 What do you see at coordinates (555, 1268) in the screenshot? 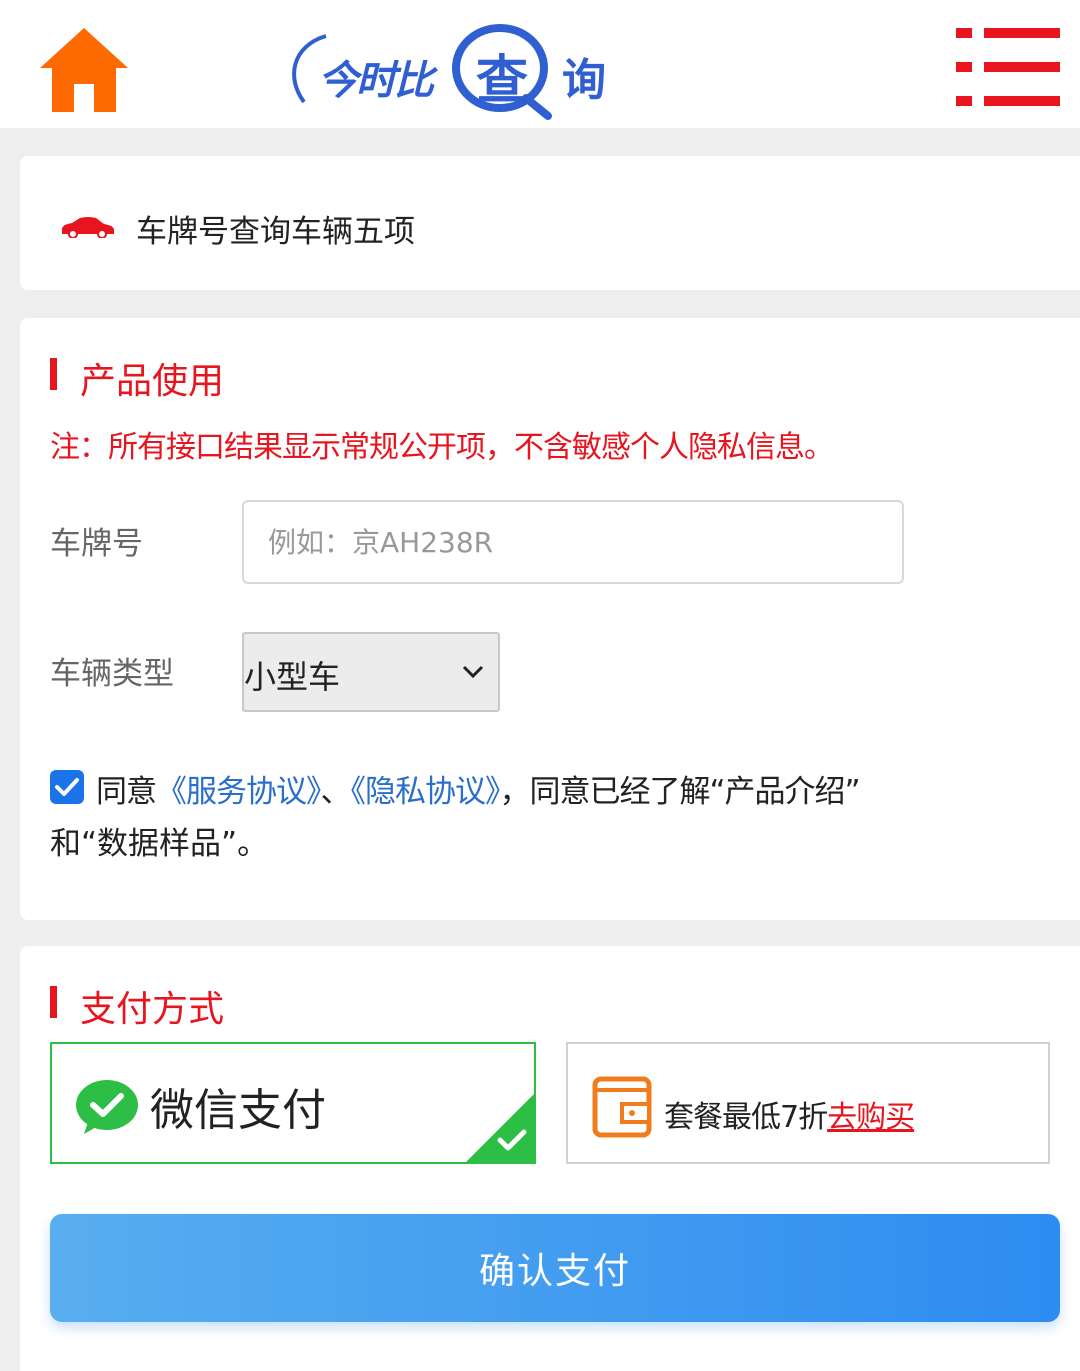
I see `confirm-payment-button: 确认支付` at bounding box center [555, 1268].